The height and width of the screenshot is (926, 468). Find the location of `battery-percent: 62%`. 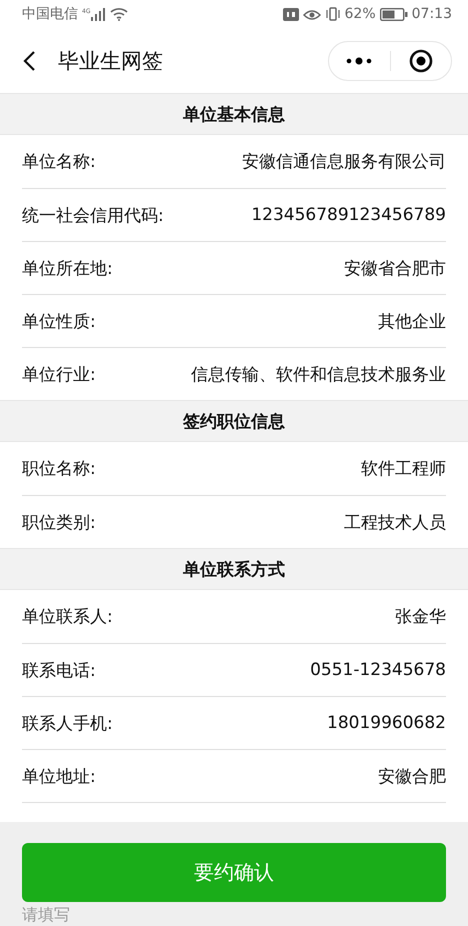

battery-percent: 62% is located at coordinates (360, 14).